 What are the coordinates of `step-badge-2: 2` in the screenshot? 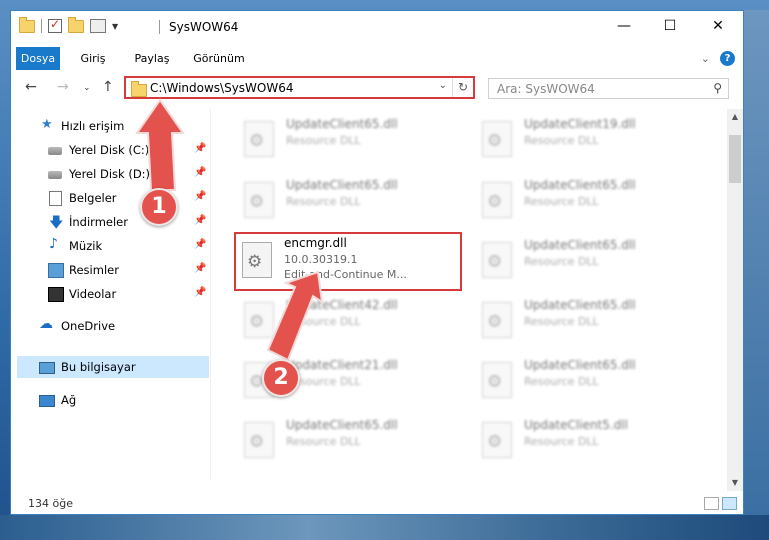 It's located at (281, 378).